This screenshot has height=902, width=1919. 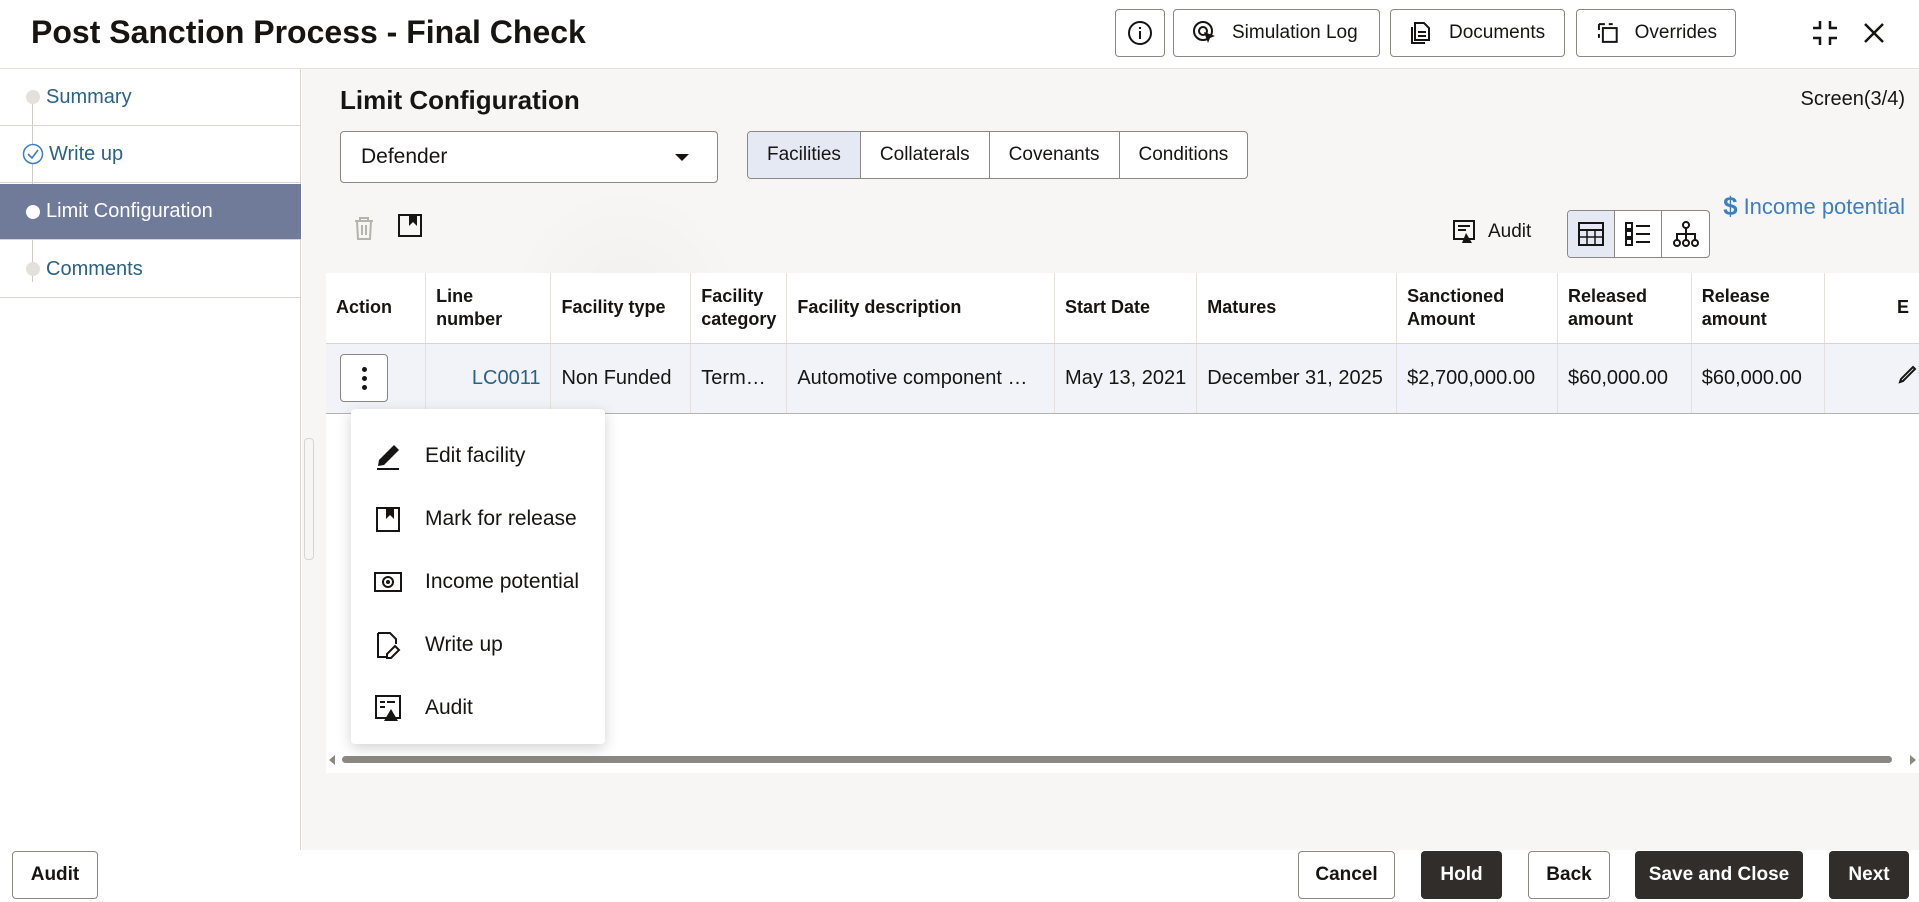 What do you see at coordinates (804, 155) in the screenshot?
I see `tab-facilities: Facilities` at bounding box center [804, 155].